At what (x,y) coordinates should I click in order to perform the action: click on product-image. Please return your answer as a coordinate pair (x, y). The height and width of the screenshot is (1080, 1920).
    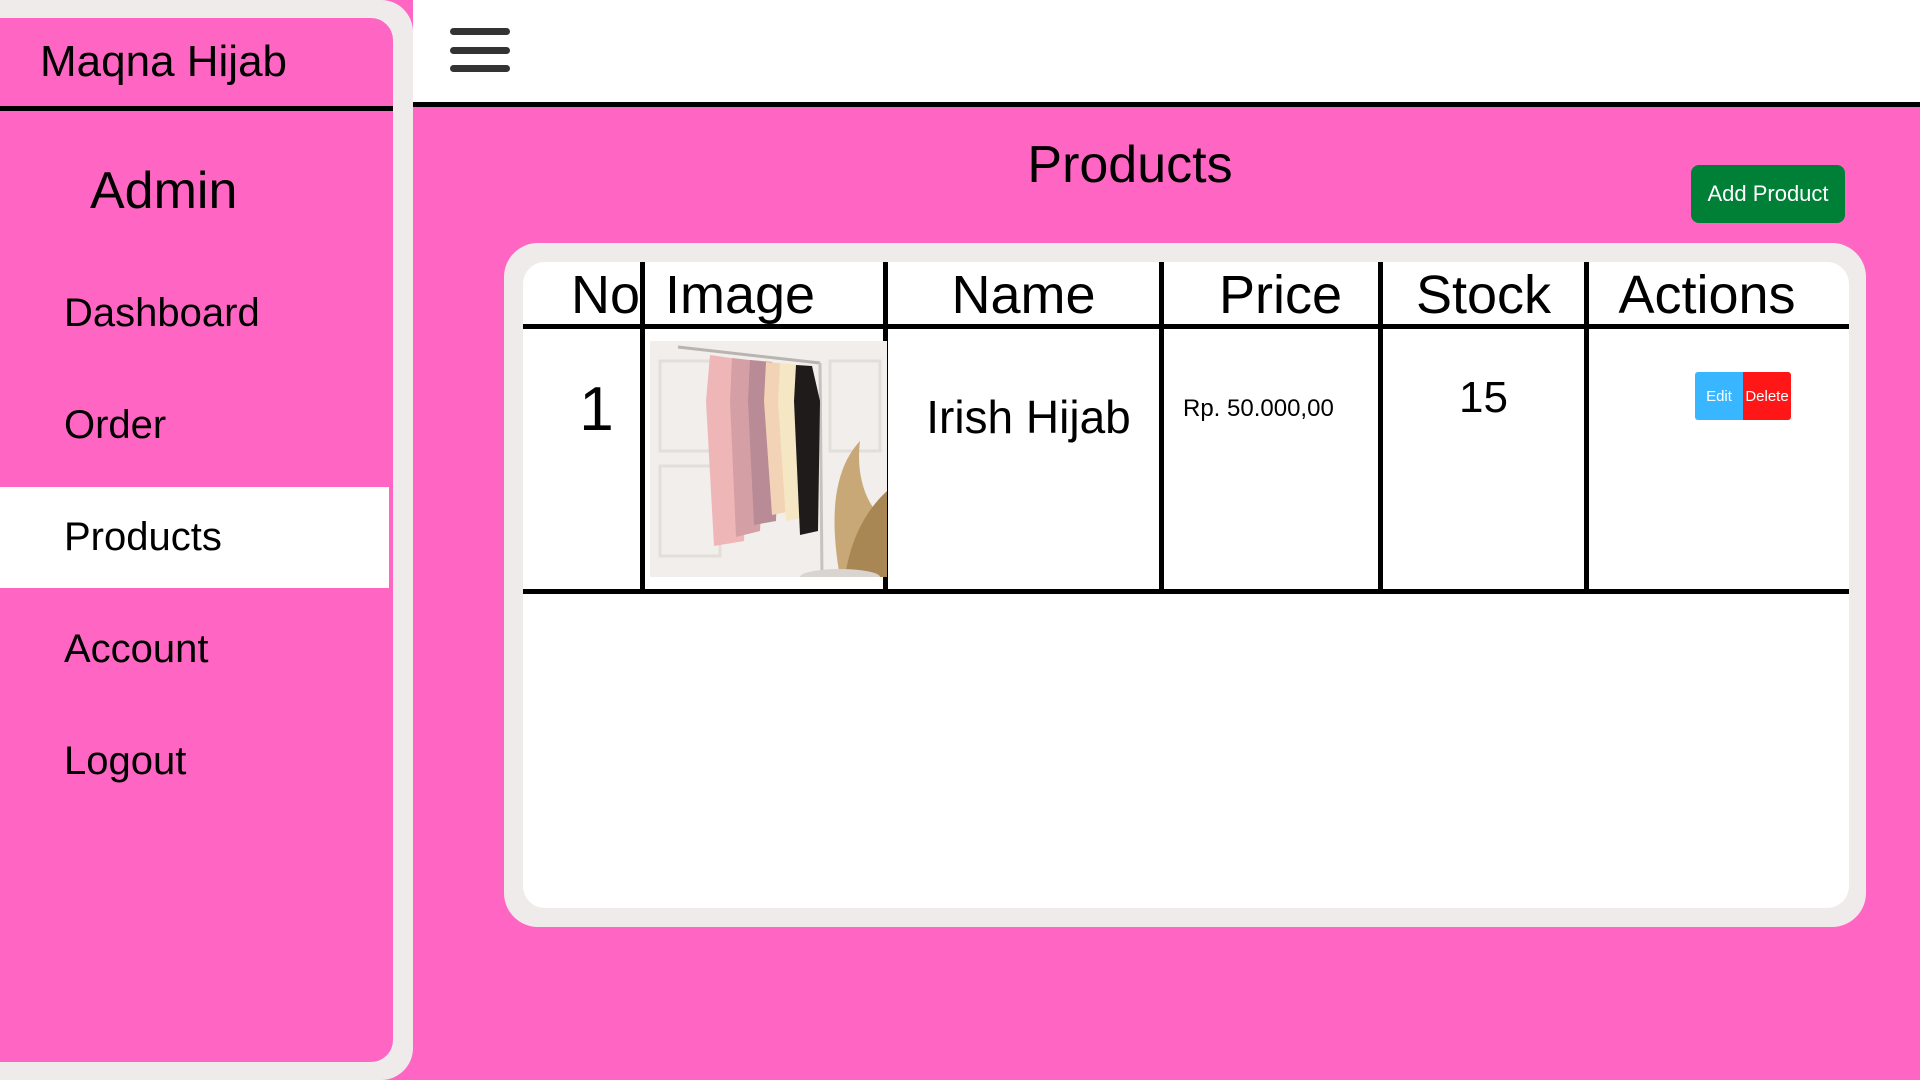
    Looking at the image, I should click on (768, 459).